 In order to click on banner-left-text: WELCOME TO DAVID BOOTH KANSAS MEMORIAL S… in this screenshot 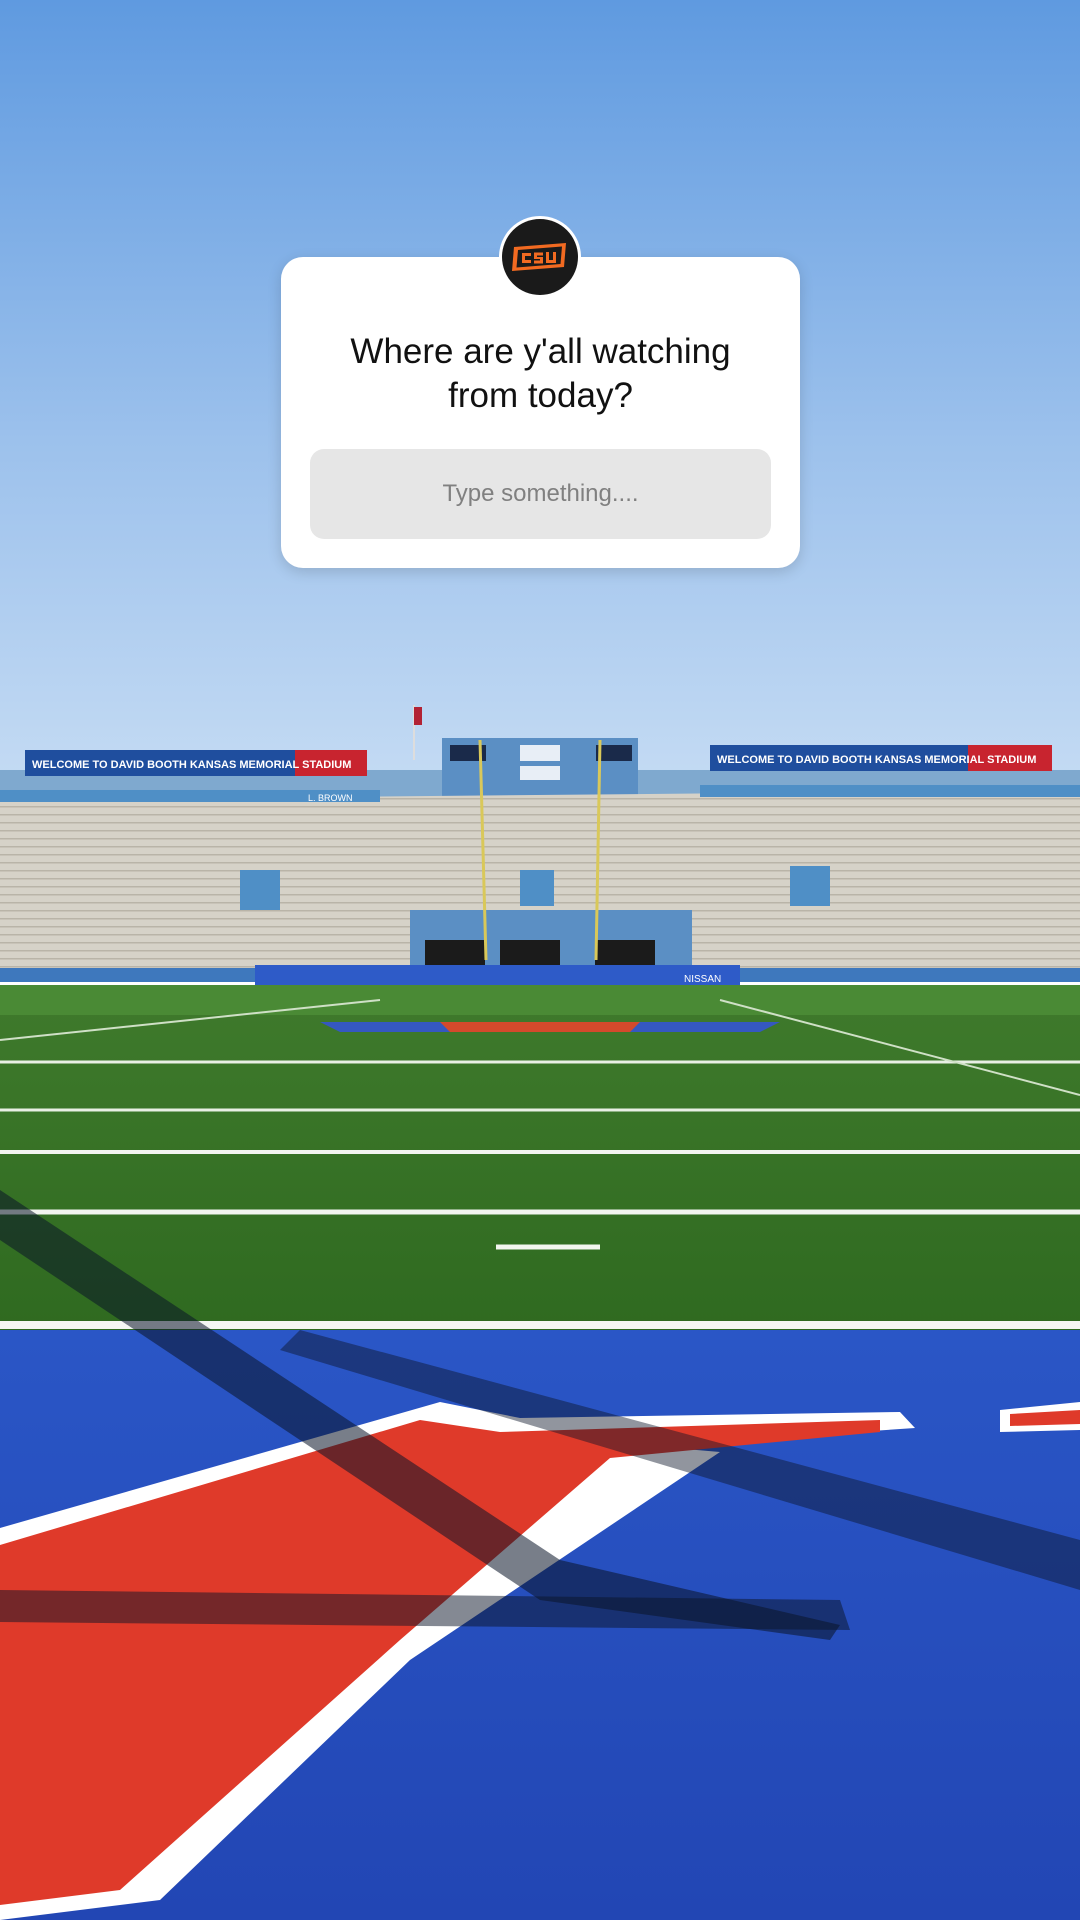, I will do `click(191, 765)`.